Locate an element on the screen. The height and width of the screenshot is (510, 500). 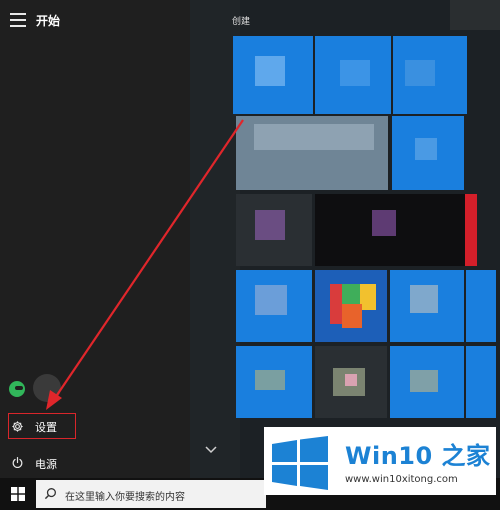
tile-group-label: 创建 is located at coordinates (241, 22).